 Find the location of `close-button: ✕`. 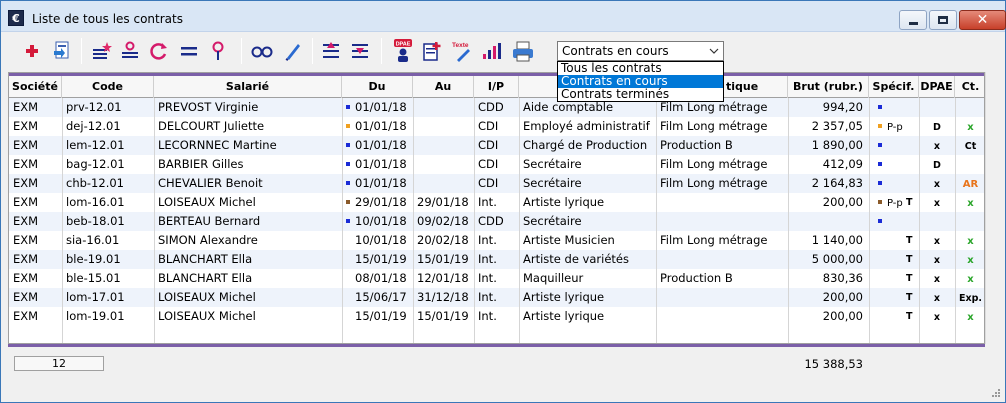

close-button: ✕ is located at coordinates (982, 20).